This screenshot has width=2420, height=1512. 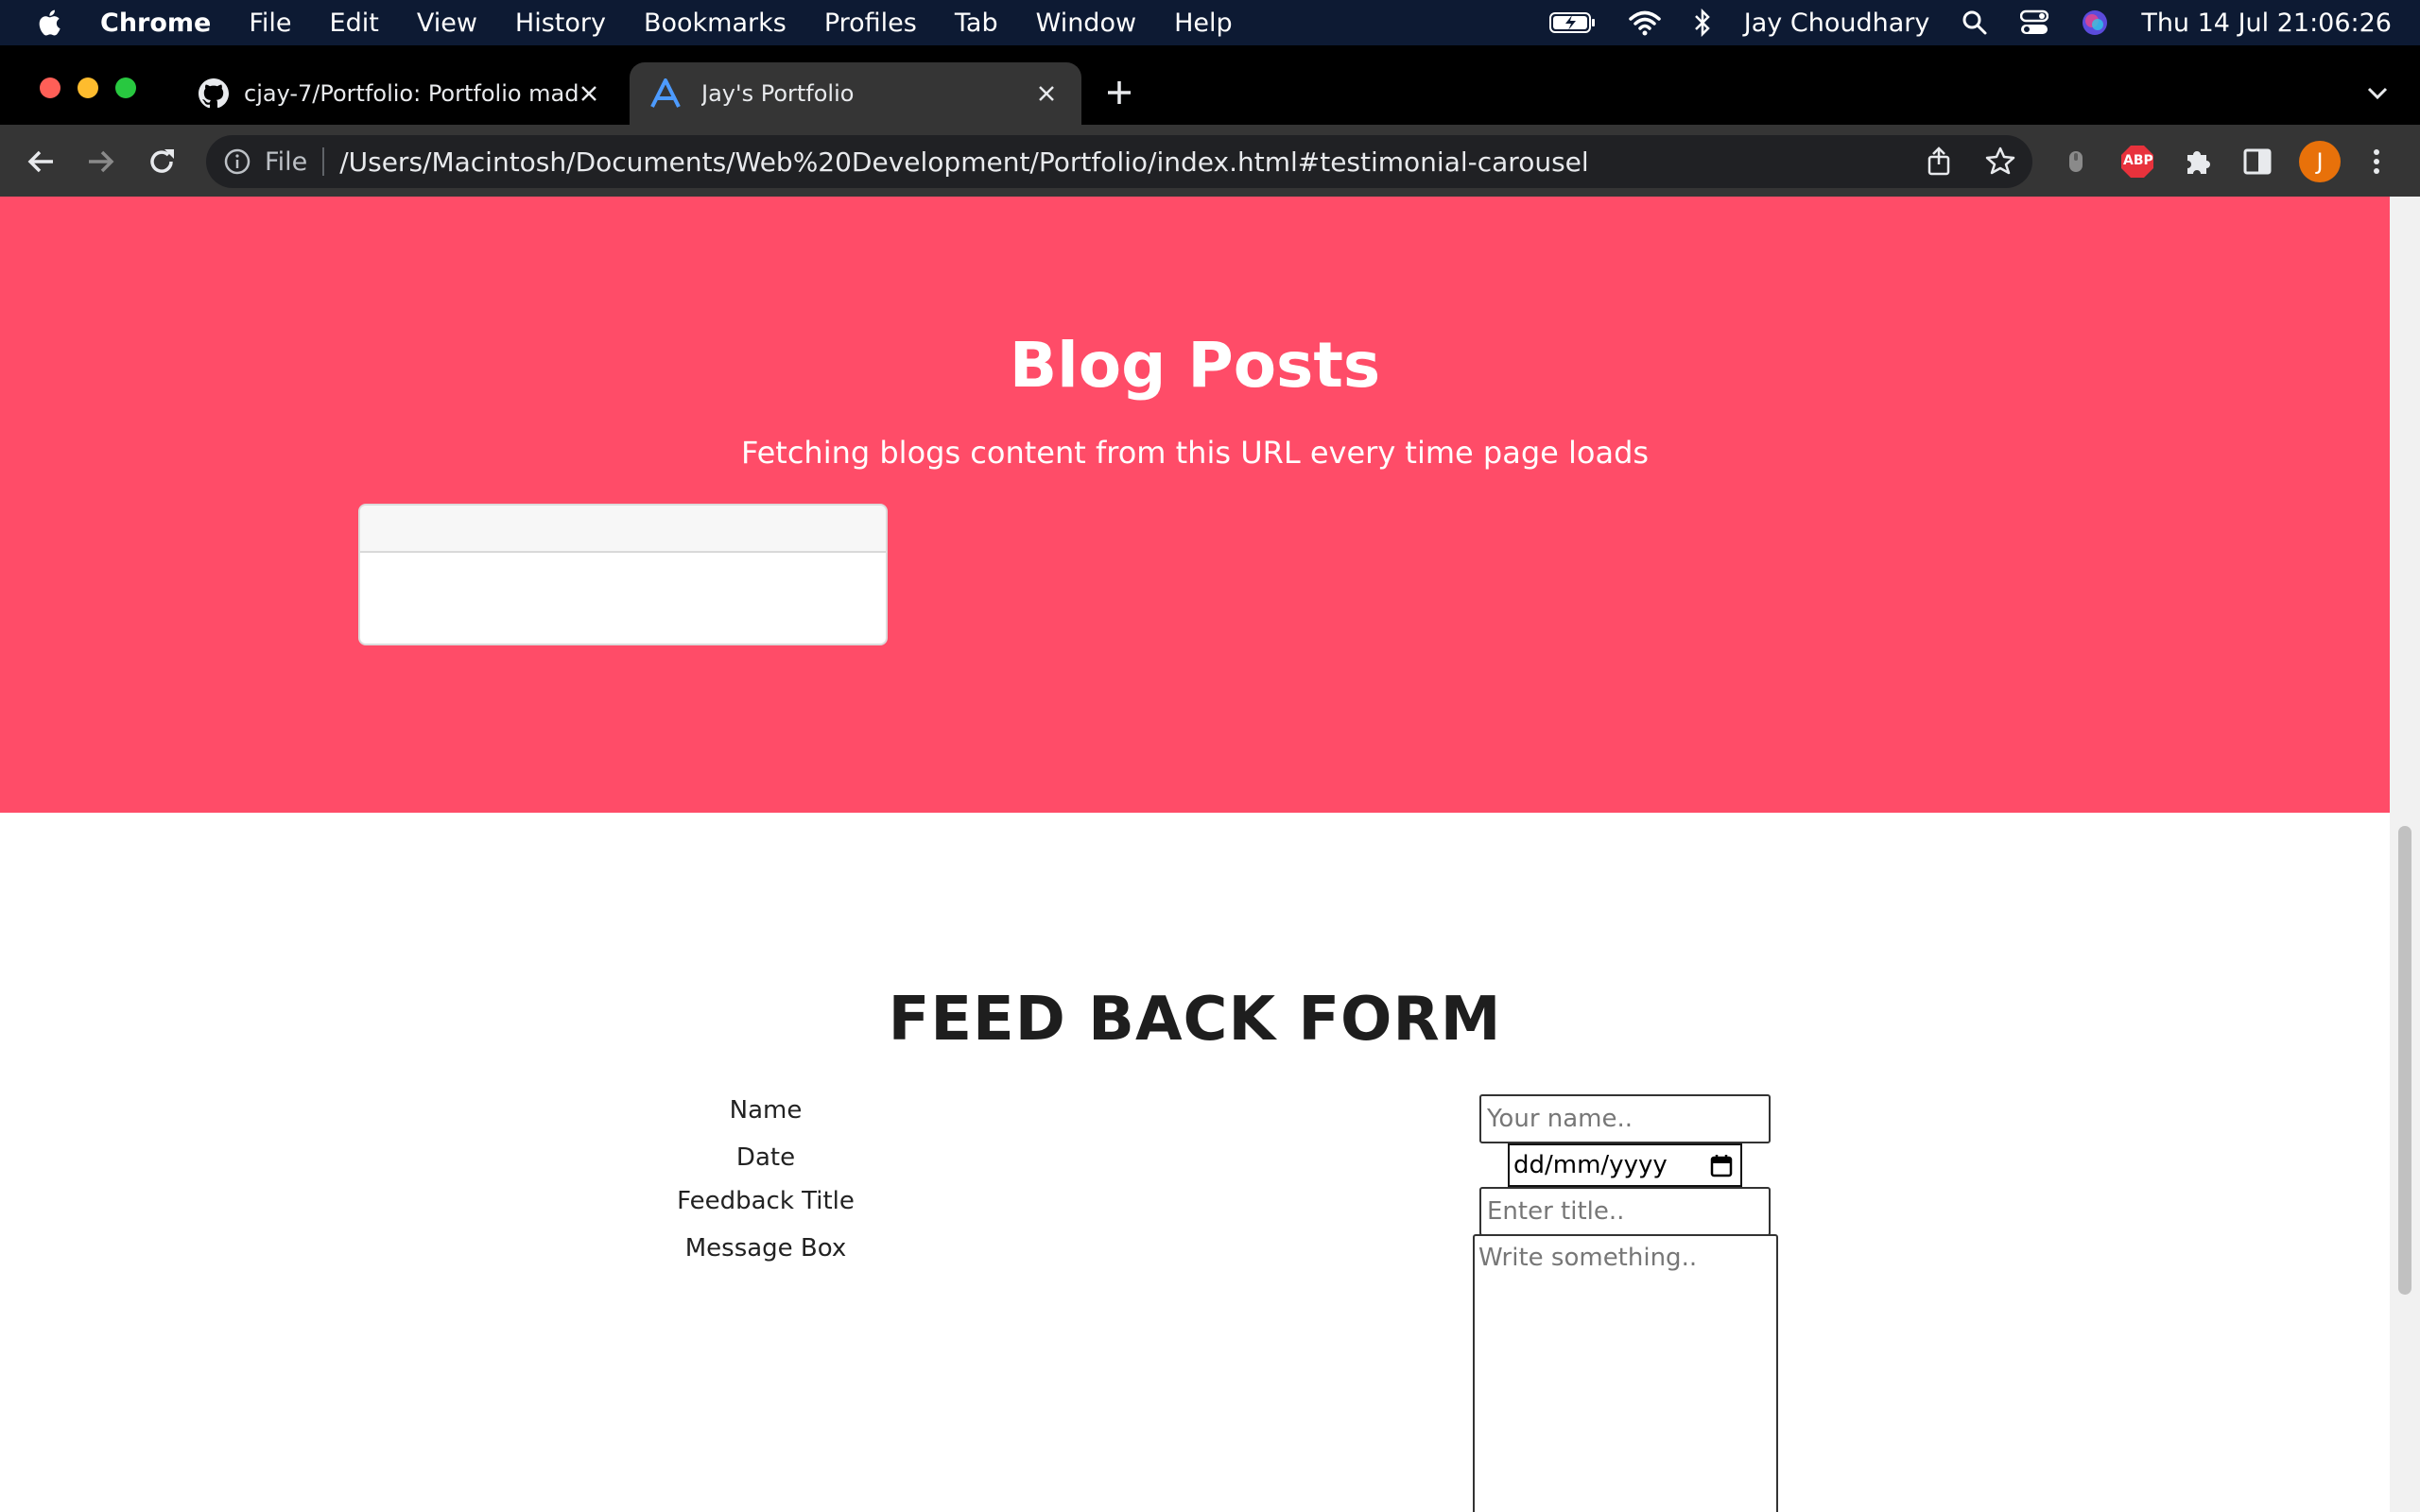 What do you see at coordinates (214, 93) in the screenshot?
I see `github-icon` at bounding box center [214, 93].